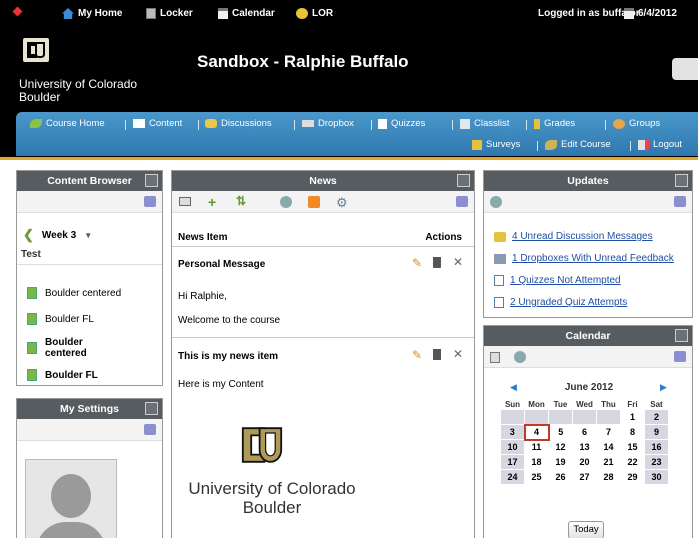 This screenshot has height=538, width=698. Describe the element at coordinates (554, 123) in the screenshot. I see `nav-grades: Grades` at that location.